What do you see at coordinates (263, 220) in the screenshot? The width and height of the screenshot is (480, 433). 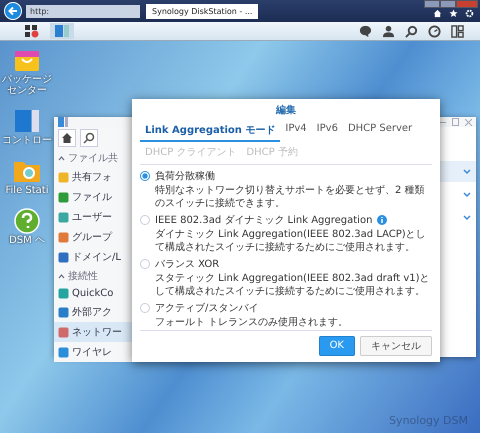 I see `option-label: IEEE 802.3ad ダイナミック Link Aggregation` at bounding box center [263, 220].